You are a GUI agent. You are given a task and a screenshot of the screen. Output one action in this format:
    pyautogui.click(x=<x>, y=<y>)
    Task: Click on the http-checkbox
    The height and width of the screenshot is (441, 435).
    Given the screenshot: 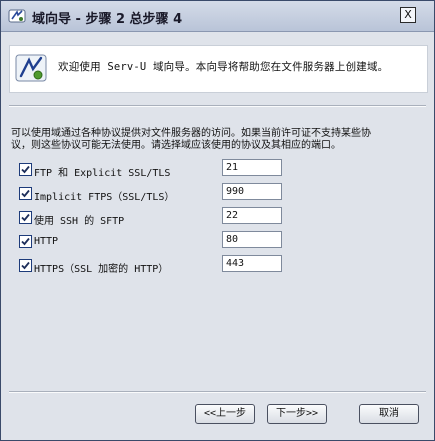 What is the action you would take?
    pyautogui.click(x=25, y=241)
    